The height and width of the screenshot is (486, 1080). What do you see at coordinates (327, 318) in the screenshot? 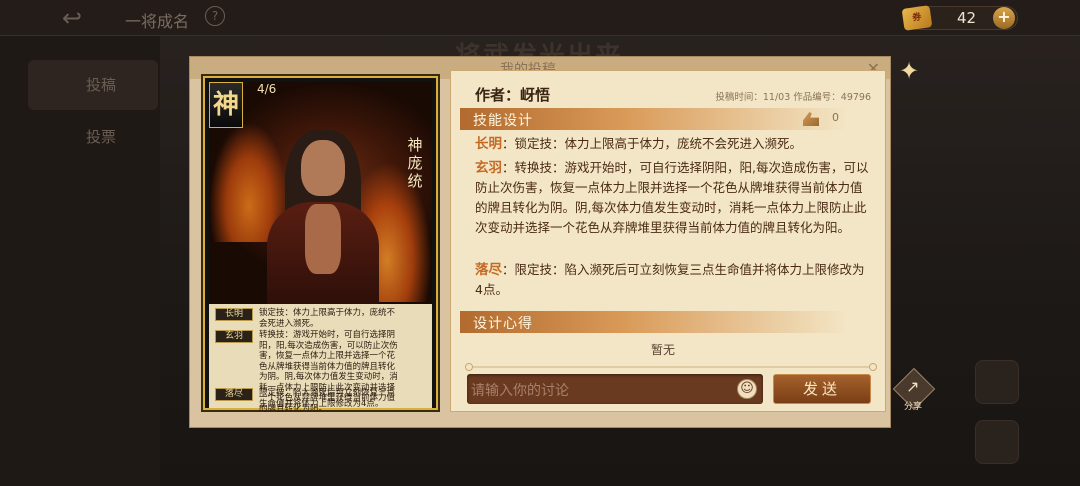
I see `card-skill-desc: 锁定技：体力上限高于体力，庞统不会死进入濒死。` at bounding box center [327, 318].